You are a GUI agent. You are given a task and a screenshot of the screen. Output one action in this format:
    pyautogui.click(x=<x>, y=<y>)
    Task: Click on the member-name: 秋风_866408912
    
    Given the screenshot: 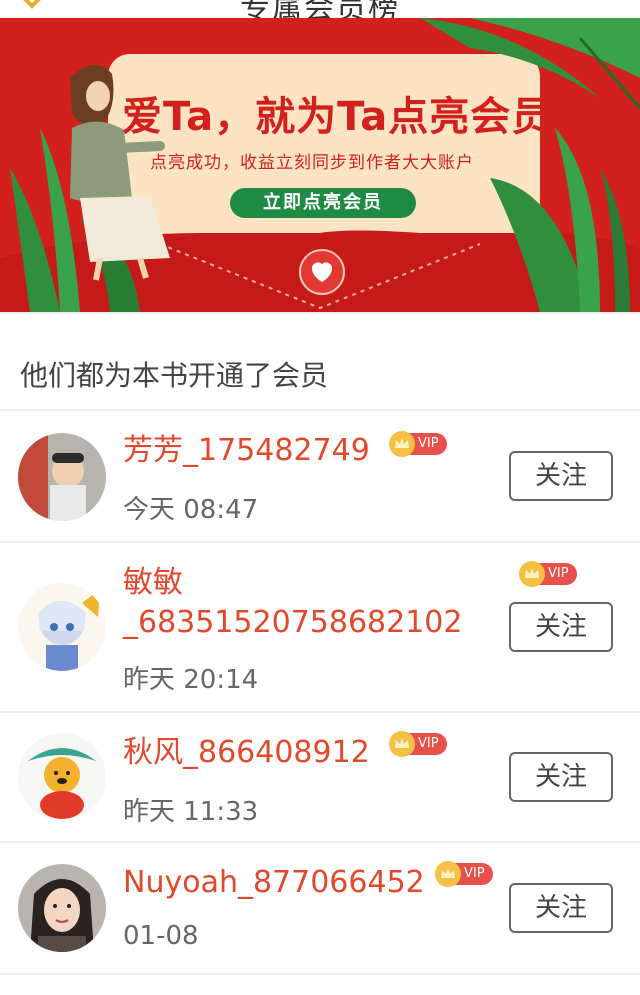 What is the action you would take?
    pyautogui.click(x=246, y=753)
    